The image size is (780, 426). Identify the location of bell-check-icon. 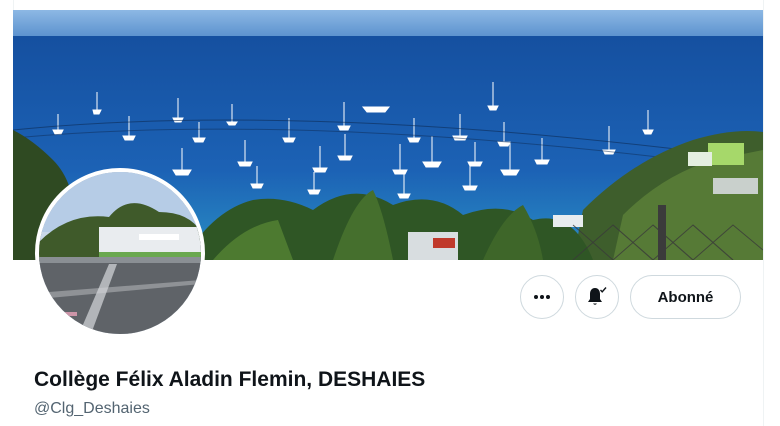
(597, 296).